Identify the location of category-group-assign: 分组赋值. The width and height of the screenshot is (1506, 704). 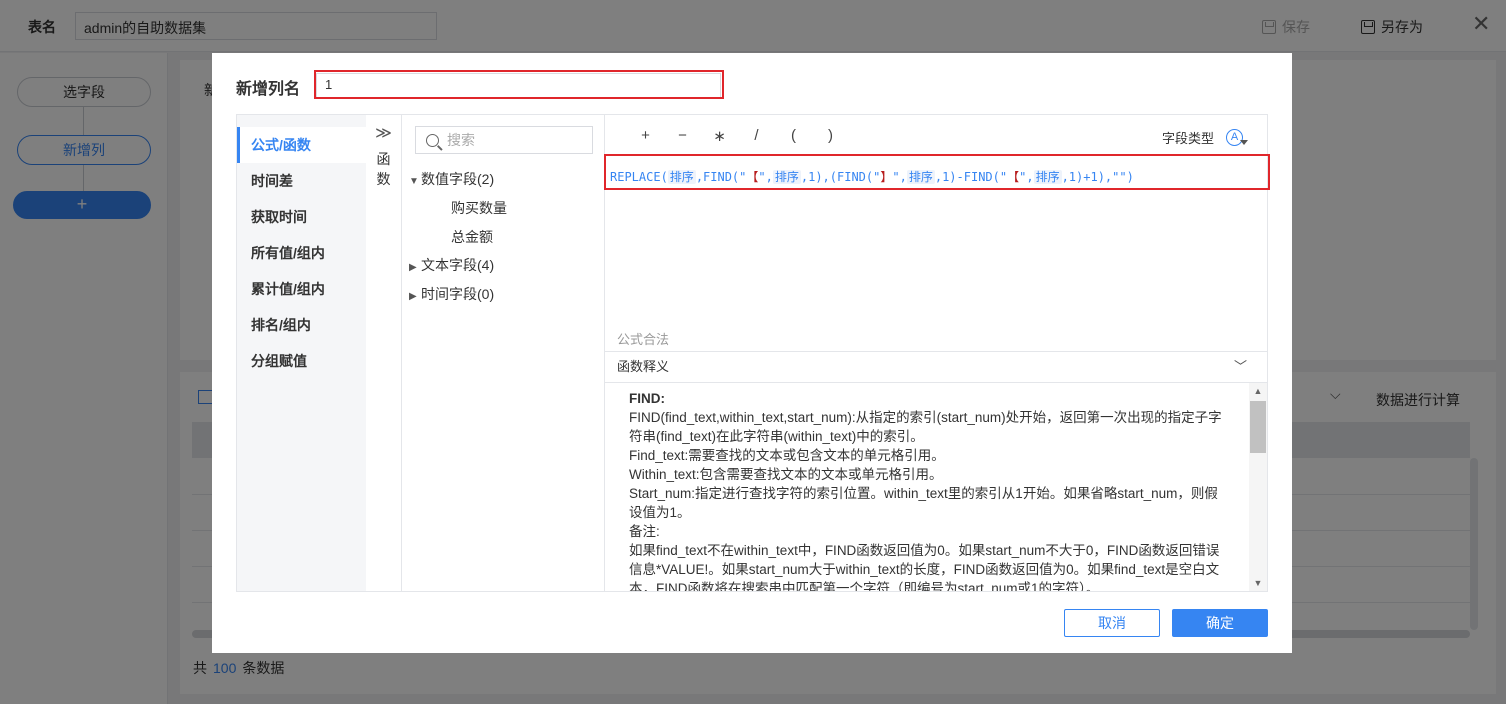
(301, 361).